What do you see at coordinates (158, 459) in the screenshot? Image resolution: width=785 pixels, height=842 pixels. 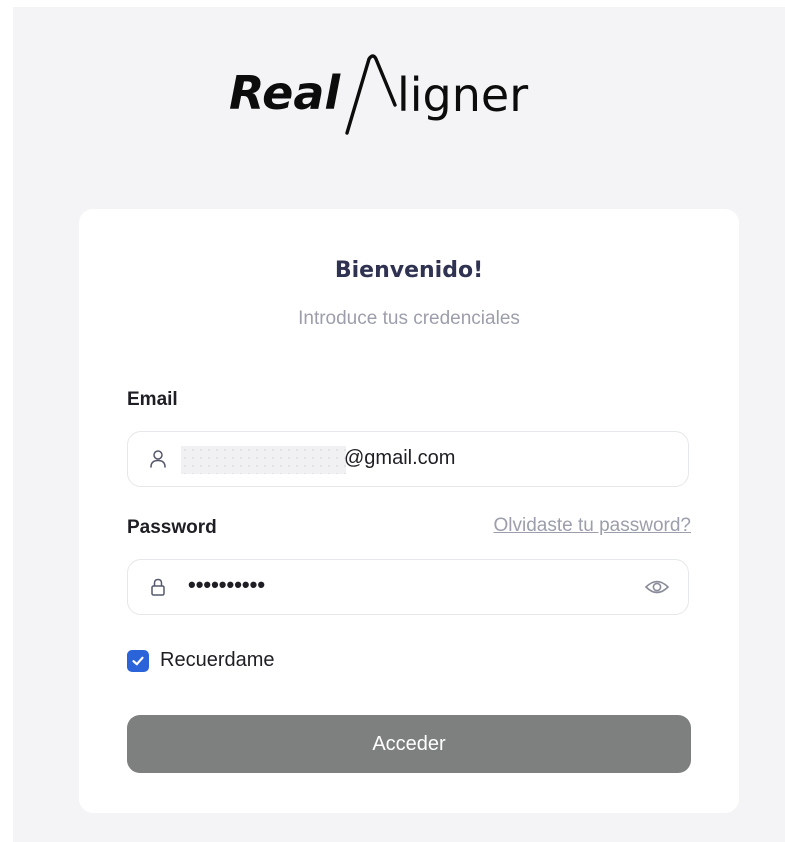 I see `user-icon` at bounding box center [158, 459].